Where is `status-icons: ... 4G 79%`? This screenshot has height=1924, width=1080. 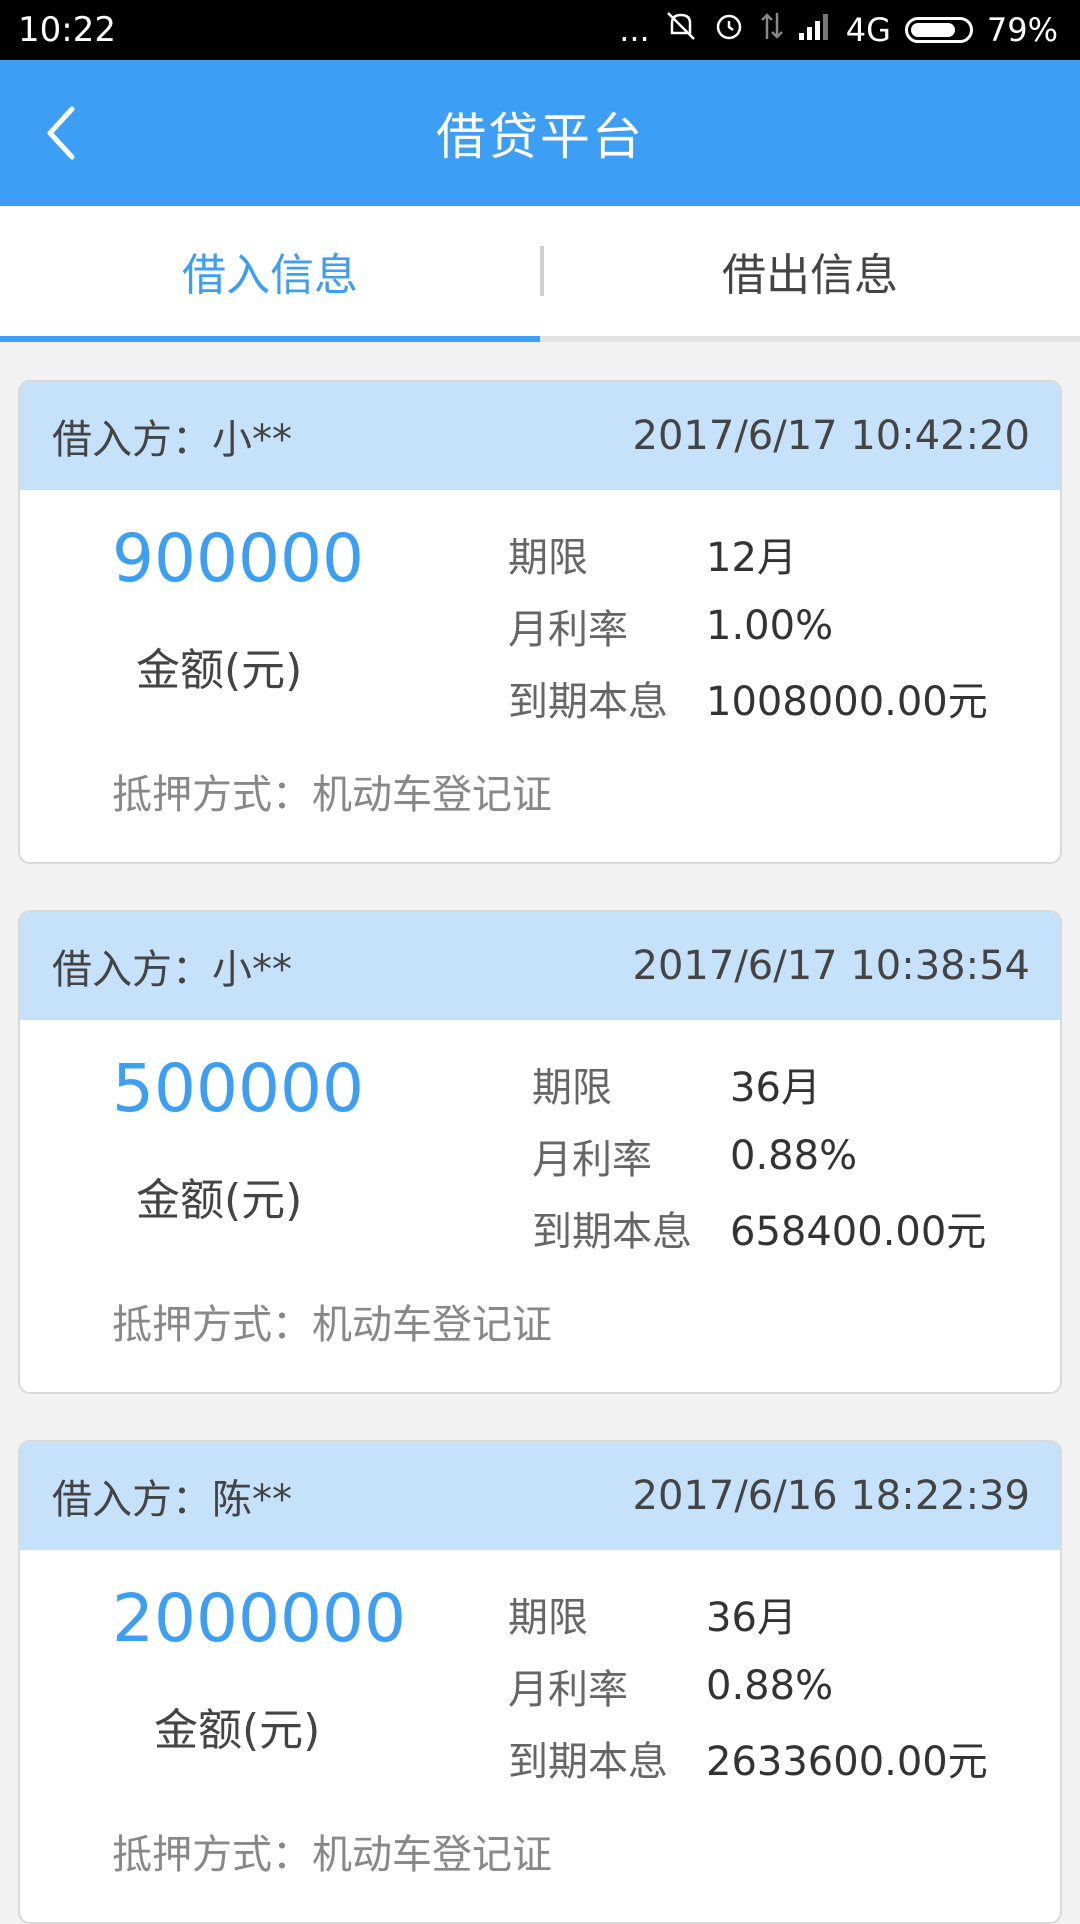 status-icons: ... 4G 79% is located at coordinates (838, 30).